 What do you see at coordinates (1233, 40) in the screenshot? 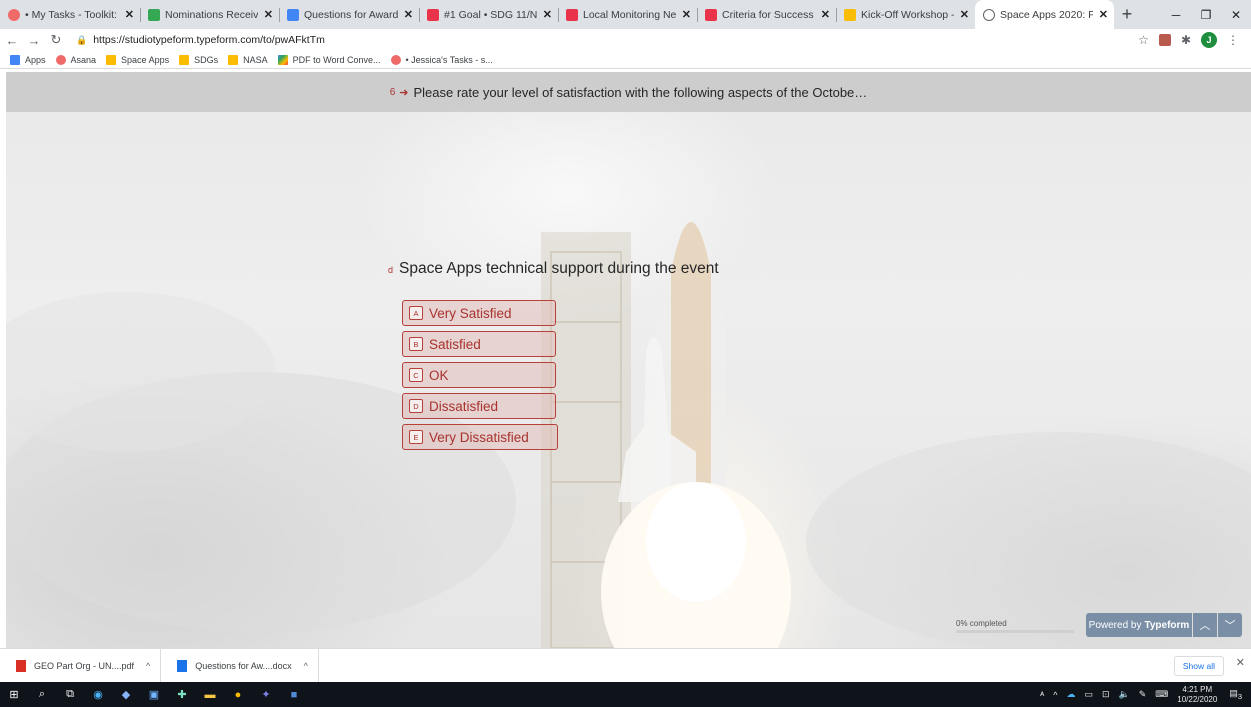
I see `menu-icon: ⋮` at bounding box center [1233, 40].